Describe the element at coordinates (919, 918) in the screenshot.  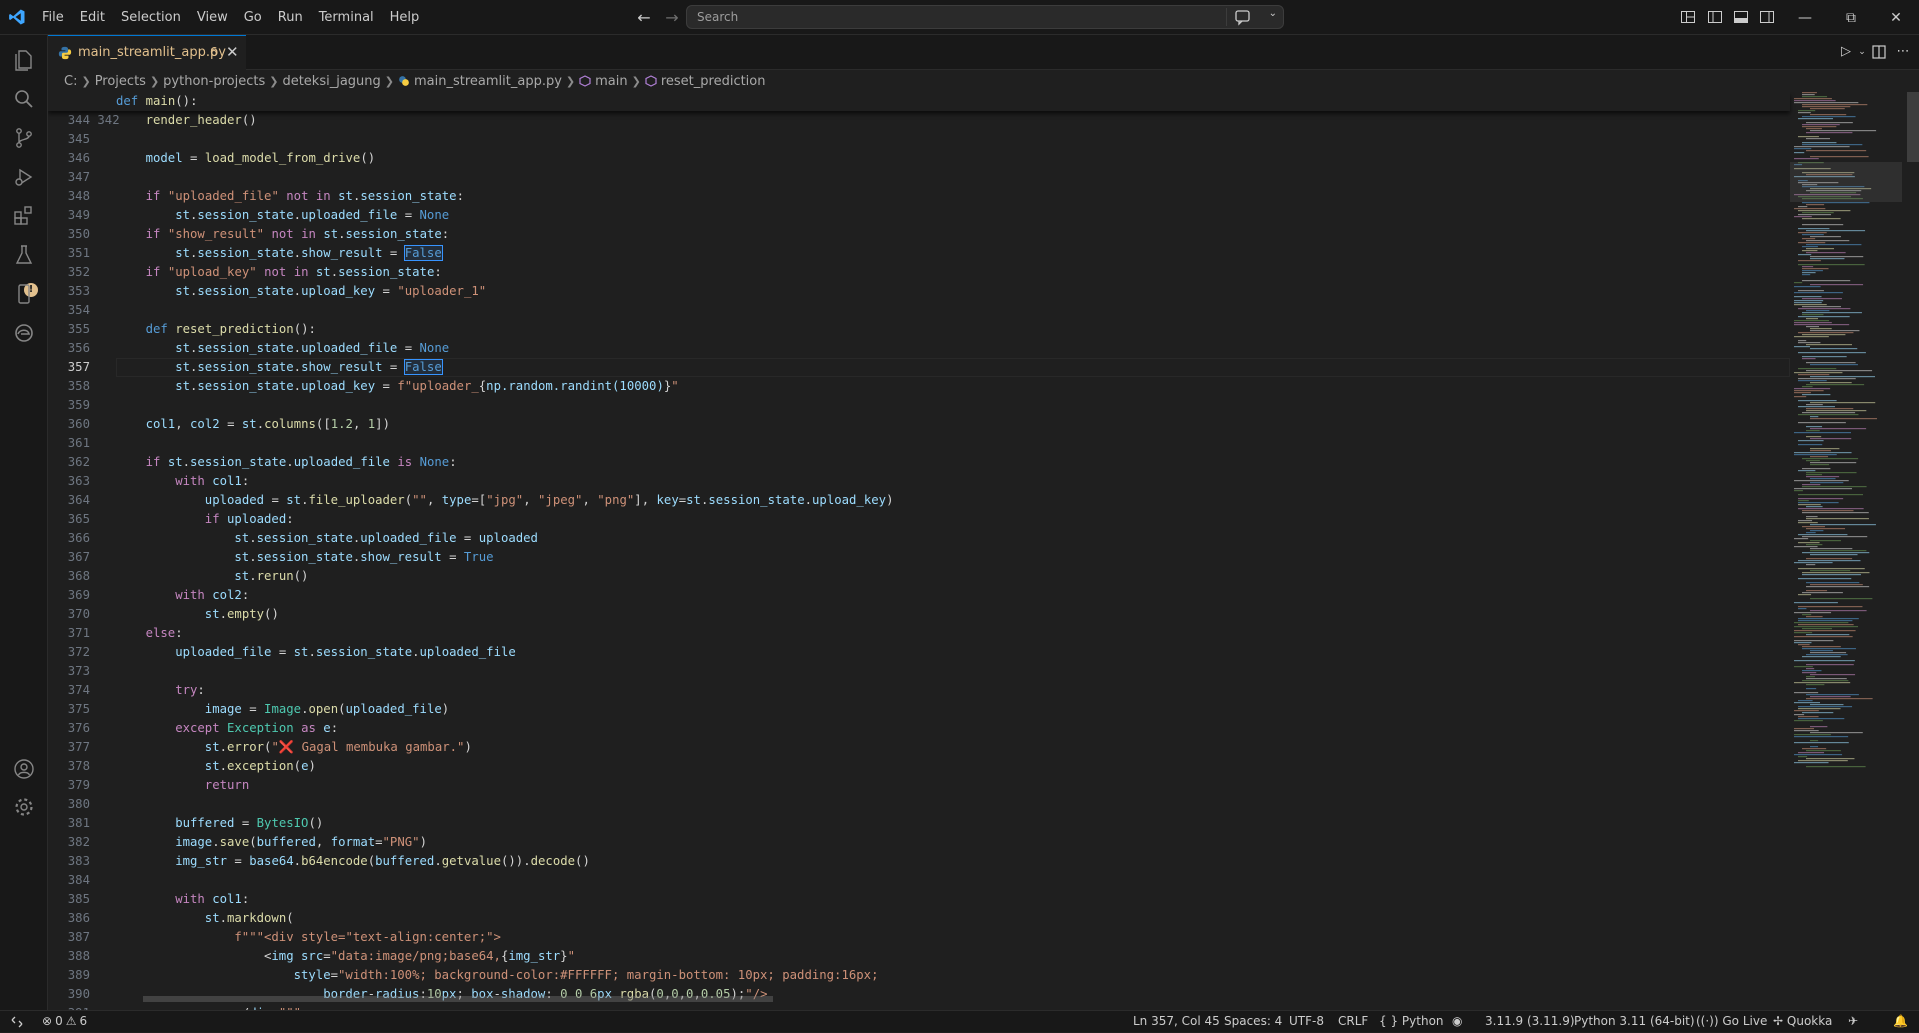
I see `code-line: 386 st.markdown(` at that location.